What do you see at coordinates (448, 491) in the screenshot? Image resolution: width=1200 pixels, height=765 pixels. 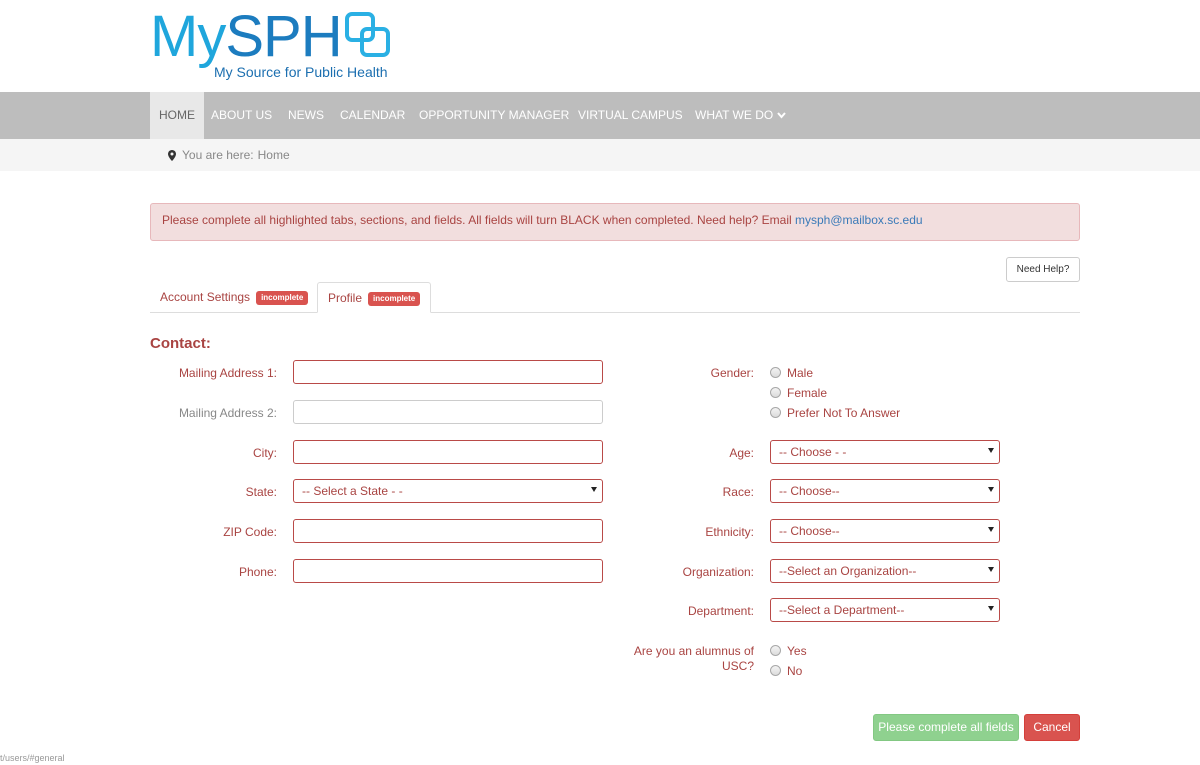 I see `state-select: -- Select a State - -` at bounding box center [448, 491].